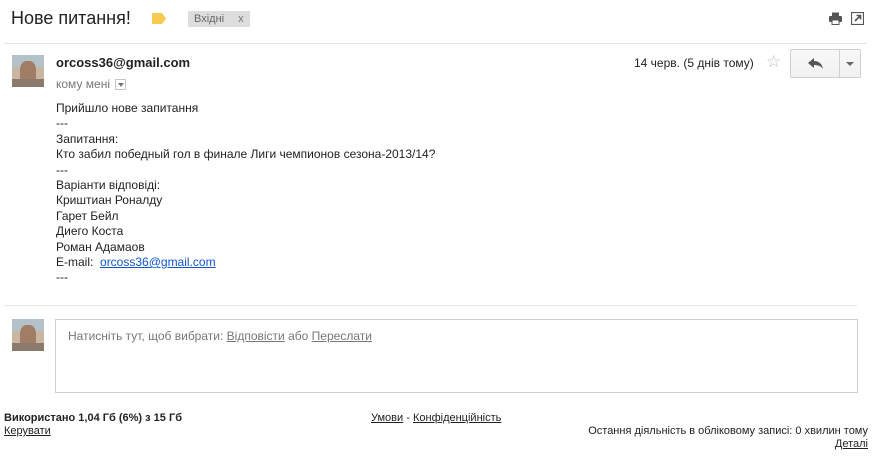 The image size is (872, 462). Describe the element at coordinates (109, 200) in the screenshot. I see `body-line: Криштиан Роналду` at that location.